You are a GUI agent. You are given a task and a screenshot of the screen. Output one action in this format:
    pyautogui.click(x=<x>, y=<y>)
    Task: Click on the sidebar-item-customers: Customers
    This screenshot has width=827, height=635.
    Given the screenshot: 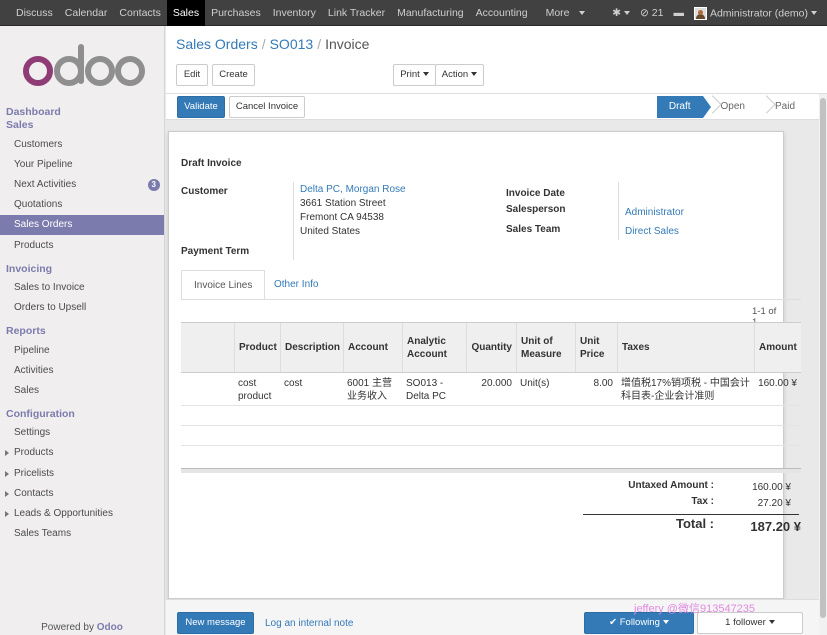 What is the action you would take?
    pyautogui.click(x=82, y=145)
    